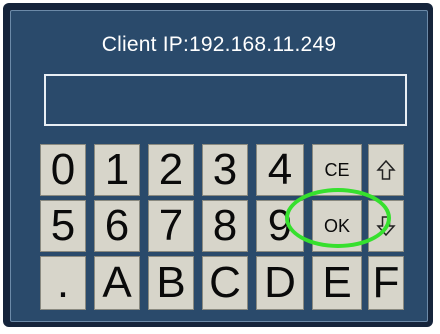  I want to click on arrow-down-icon, so click(386, 226).